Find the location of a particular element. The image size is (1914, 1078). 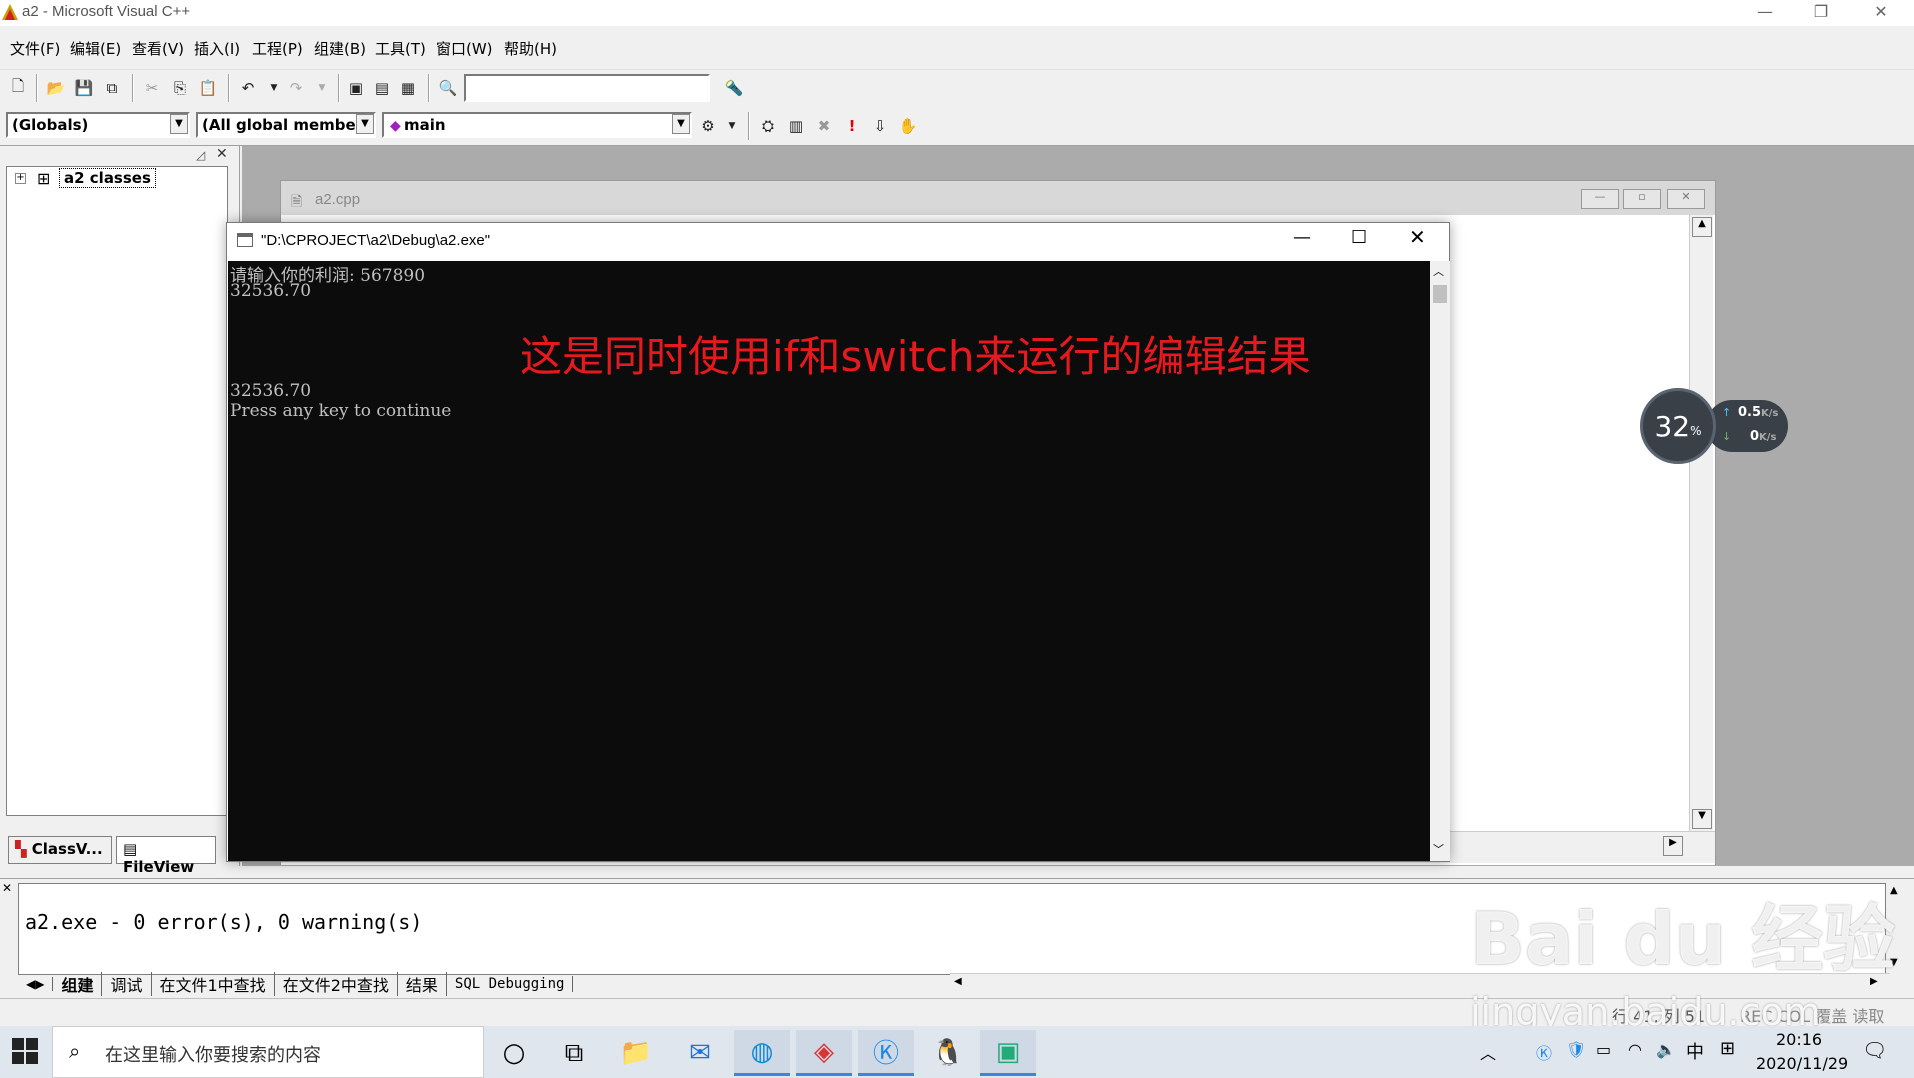

editor-restore-button: ▫ is located at coordinates (1642, 199).